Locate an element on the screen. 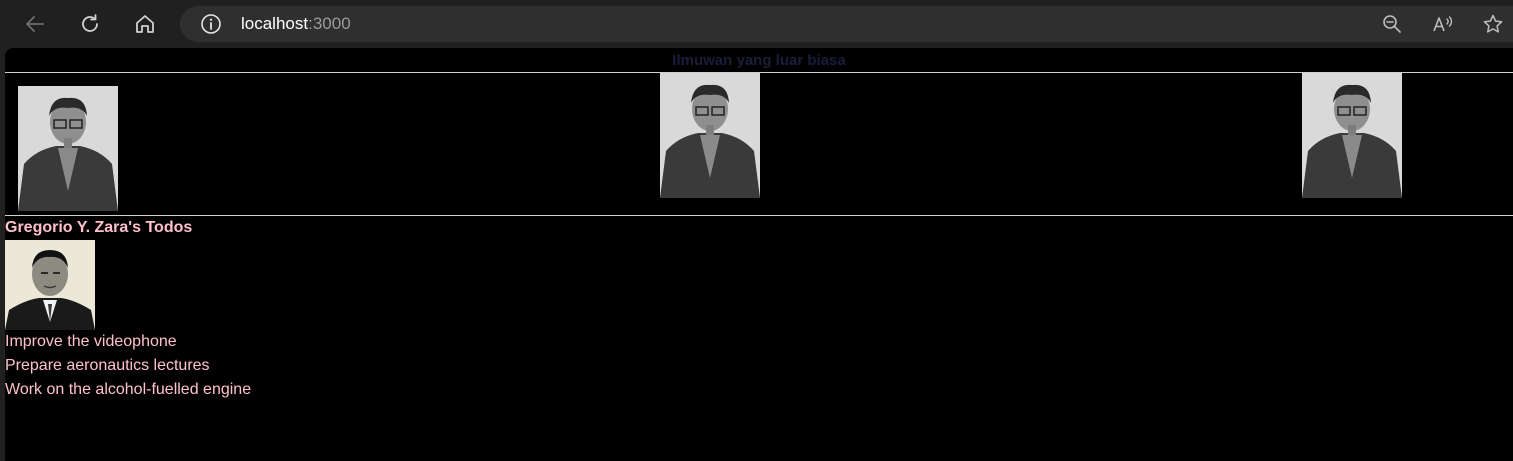 This screenshot has width=1513, height=461. info-icon is located at coordinates (211, 24).